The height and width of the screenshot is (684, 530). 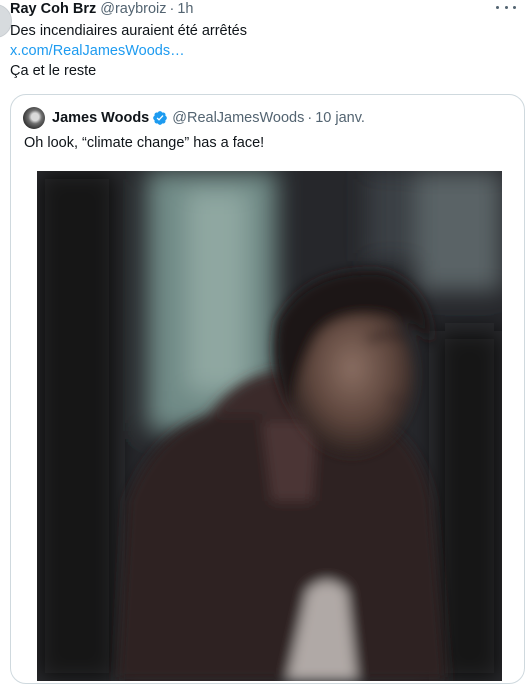 What do you see at coordinates (100, 118) in the screenshot?
I see `quote-author-name: James Woods` at bounding box center [100, 118].